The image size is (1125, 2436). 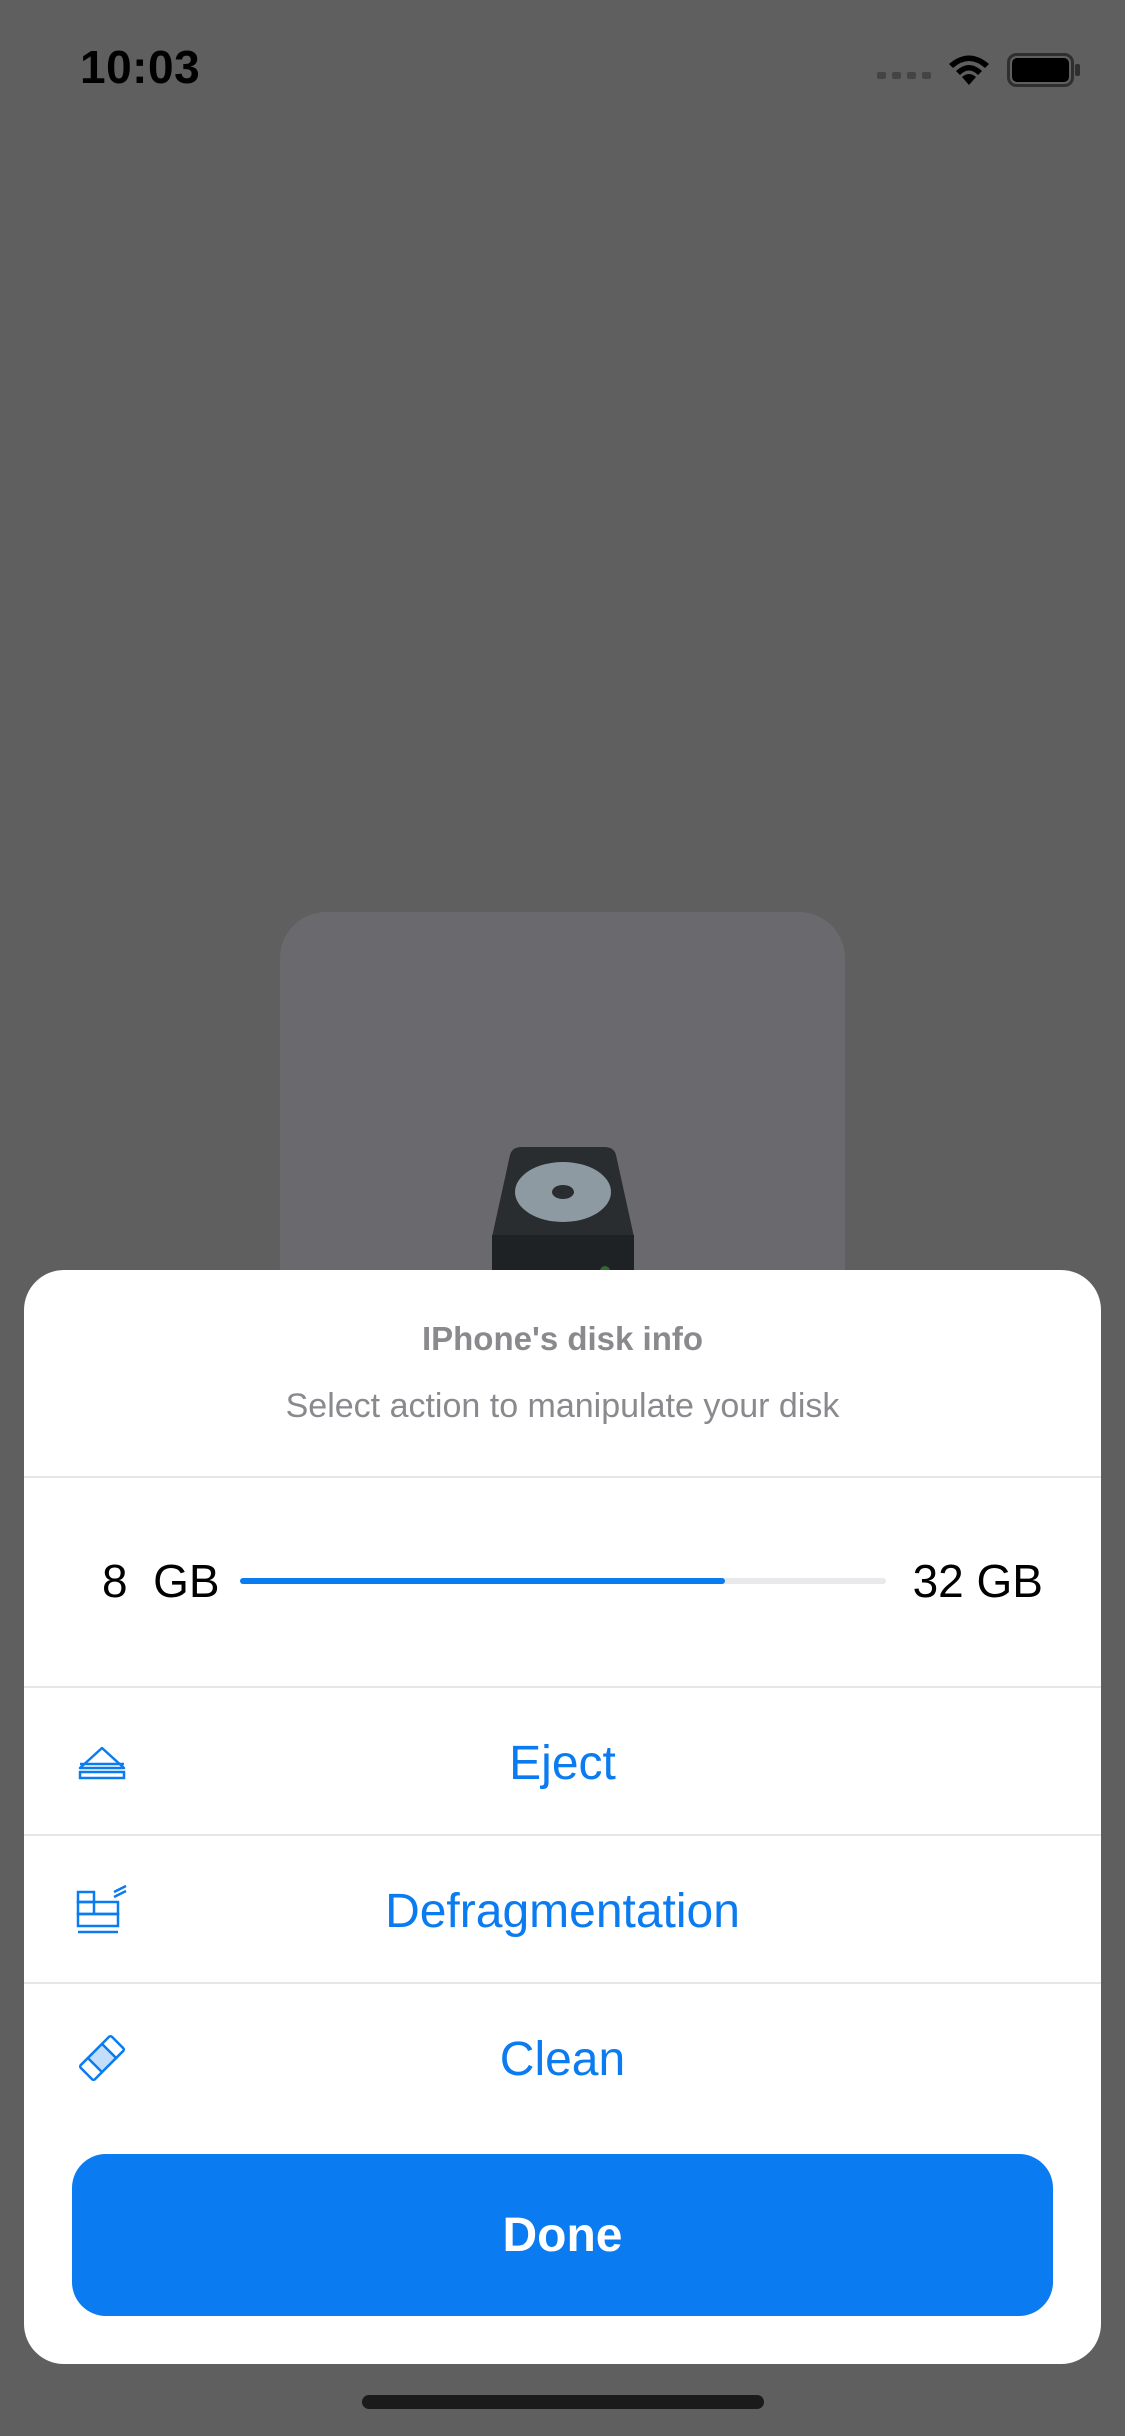 What do you see at coordinates (562, 66) in the screenshot?
I see `status-bar: 10:03` at bounding box center [562, 66].